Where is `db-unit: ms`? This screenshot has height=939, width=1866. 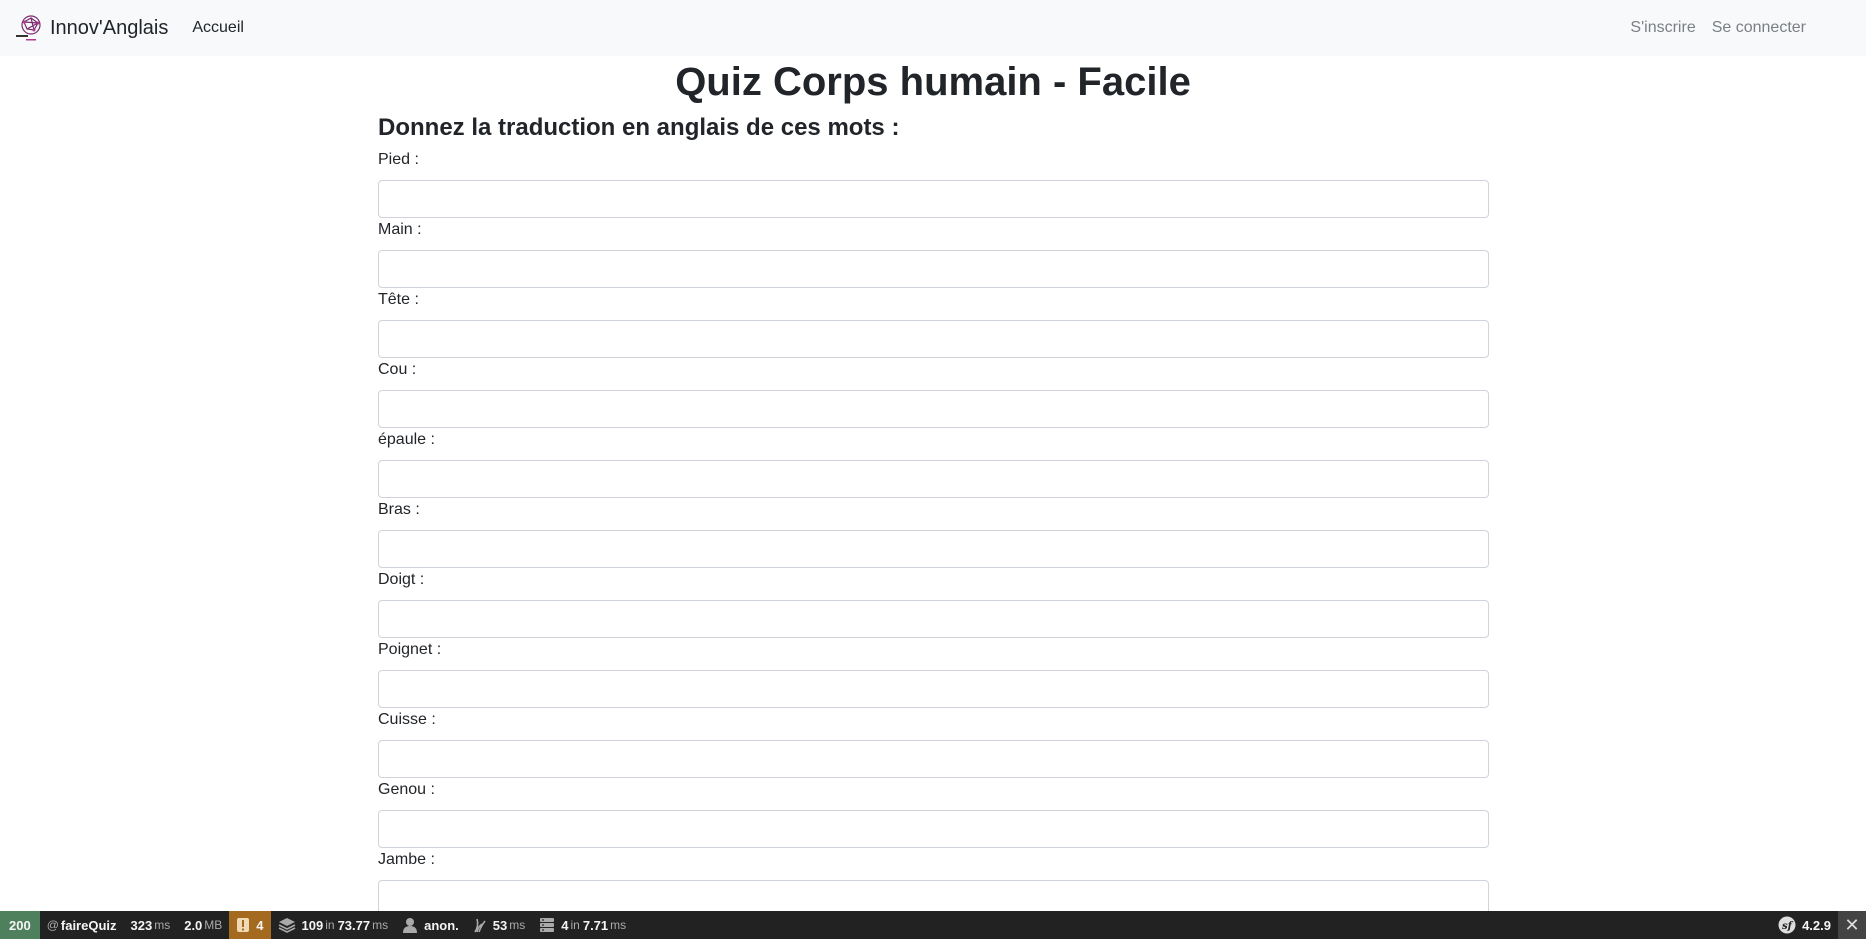
db-unit: ms is located at coordinates (618, 925).